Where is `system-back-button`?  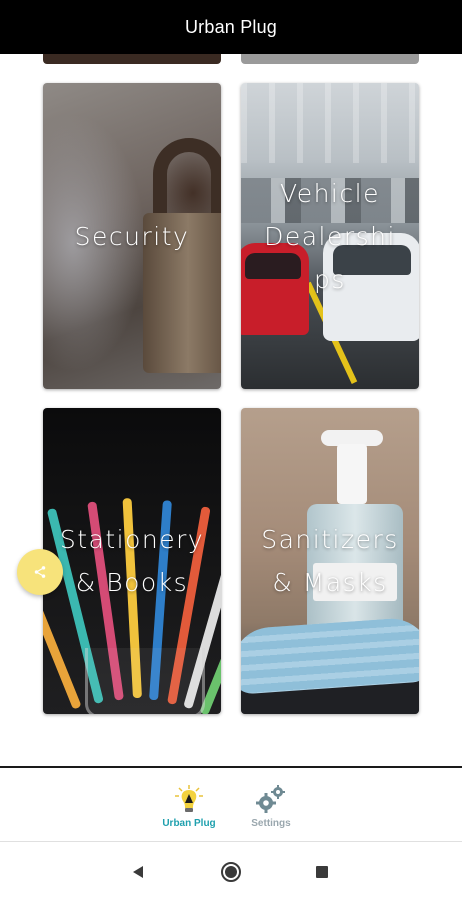 system-back-button is located at coordinates (138, 872).